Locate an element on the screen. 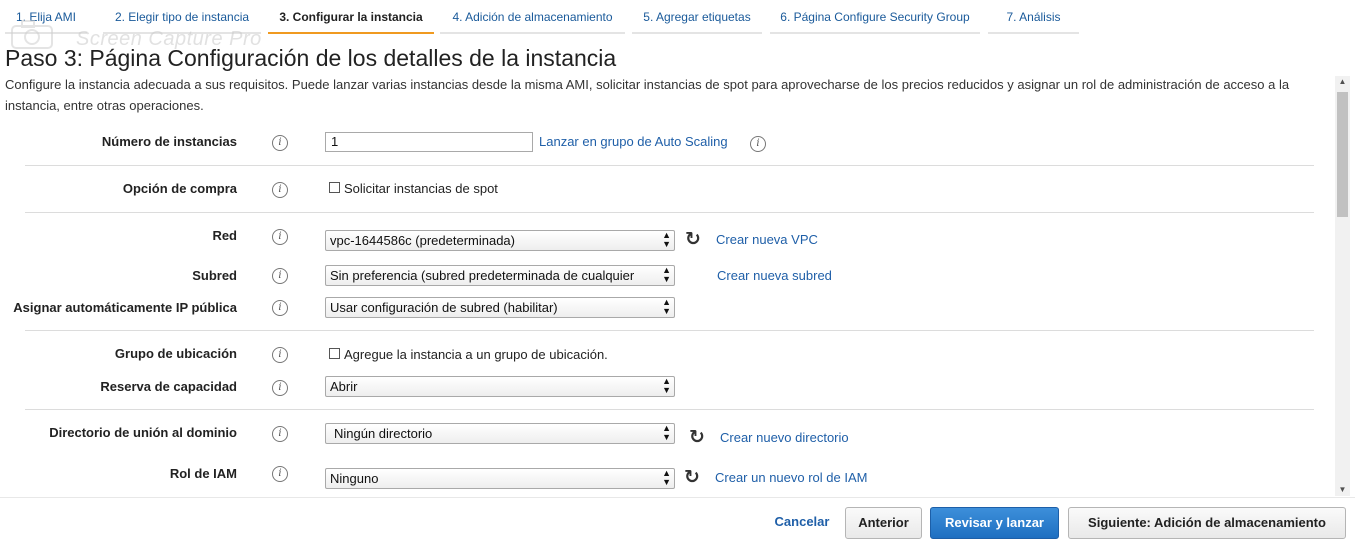 Image resolution: width=1355 pixels, height=548 pixels. scroll-down-icon: ▼ is located at coordinates (1342, 490).